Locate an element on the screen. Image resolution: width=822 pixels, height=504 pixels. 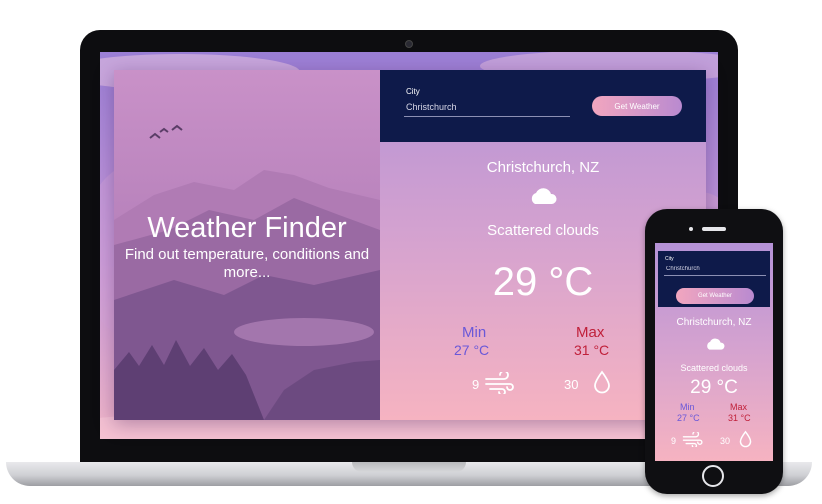
min-temp-value: 27 °C is located at coordinates (472, 350).